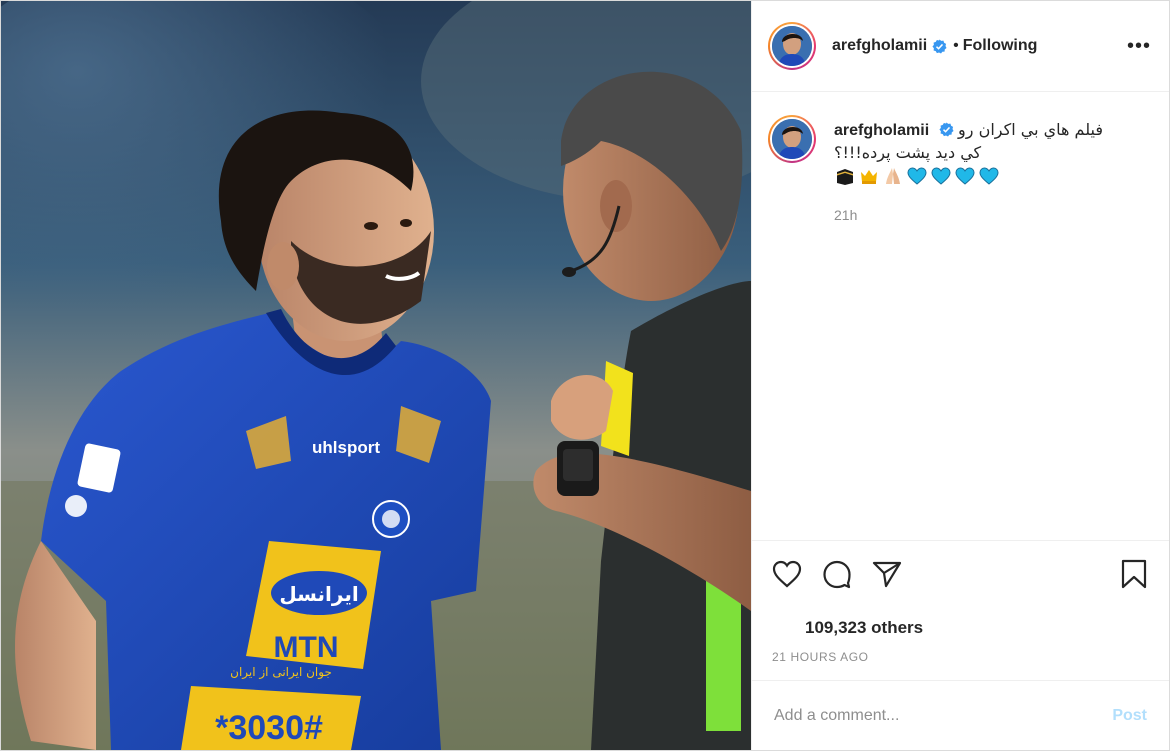  Describe the element at coordinates (939, 715) in the screenshot. I see `comment-input` at that location.